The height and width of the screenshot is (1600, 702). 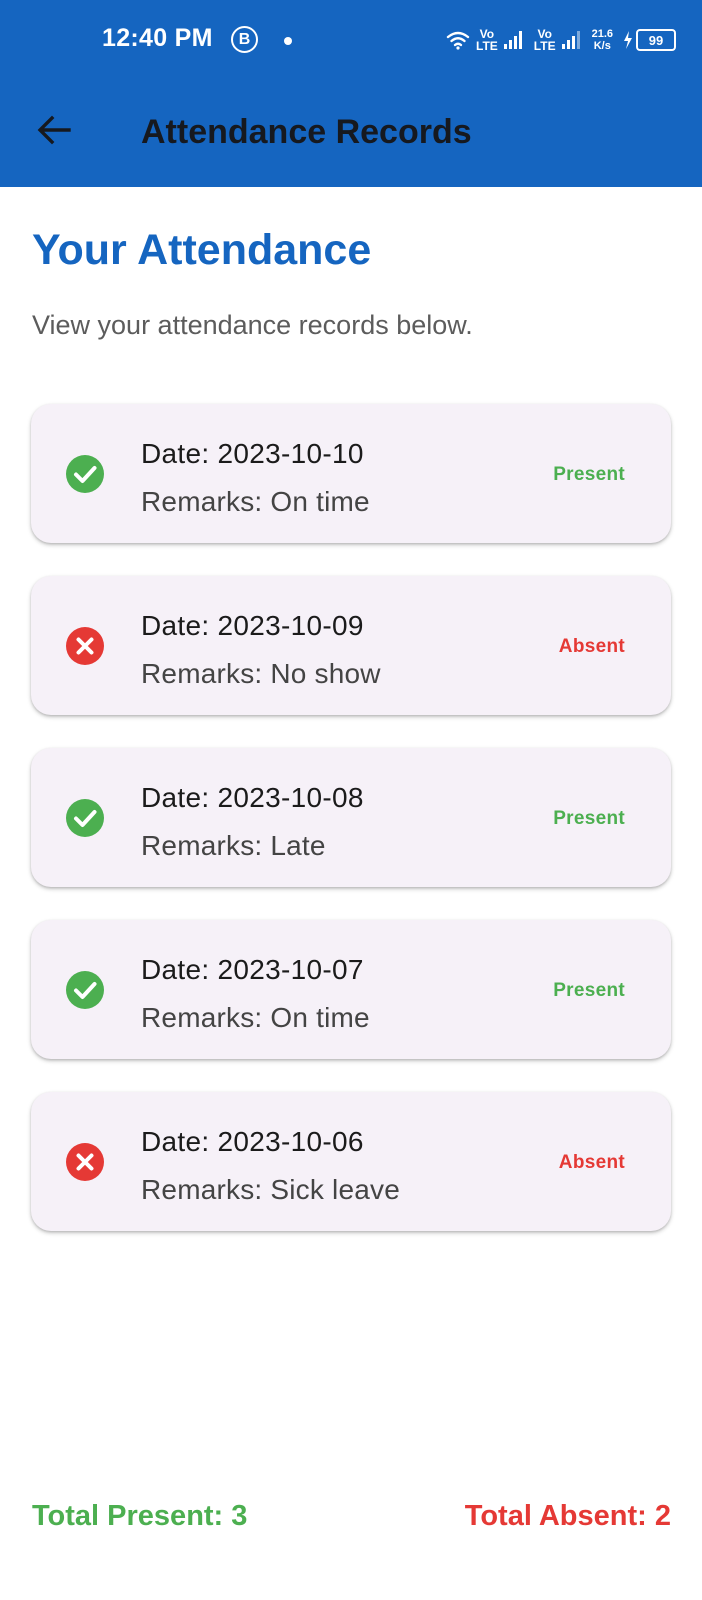 What do you see at coordinates (252, 1141) in the screenshot?
I see `record-date: Date: 2023-10-06` at bounding box center [252, 1141].